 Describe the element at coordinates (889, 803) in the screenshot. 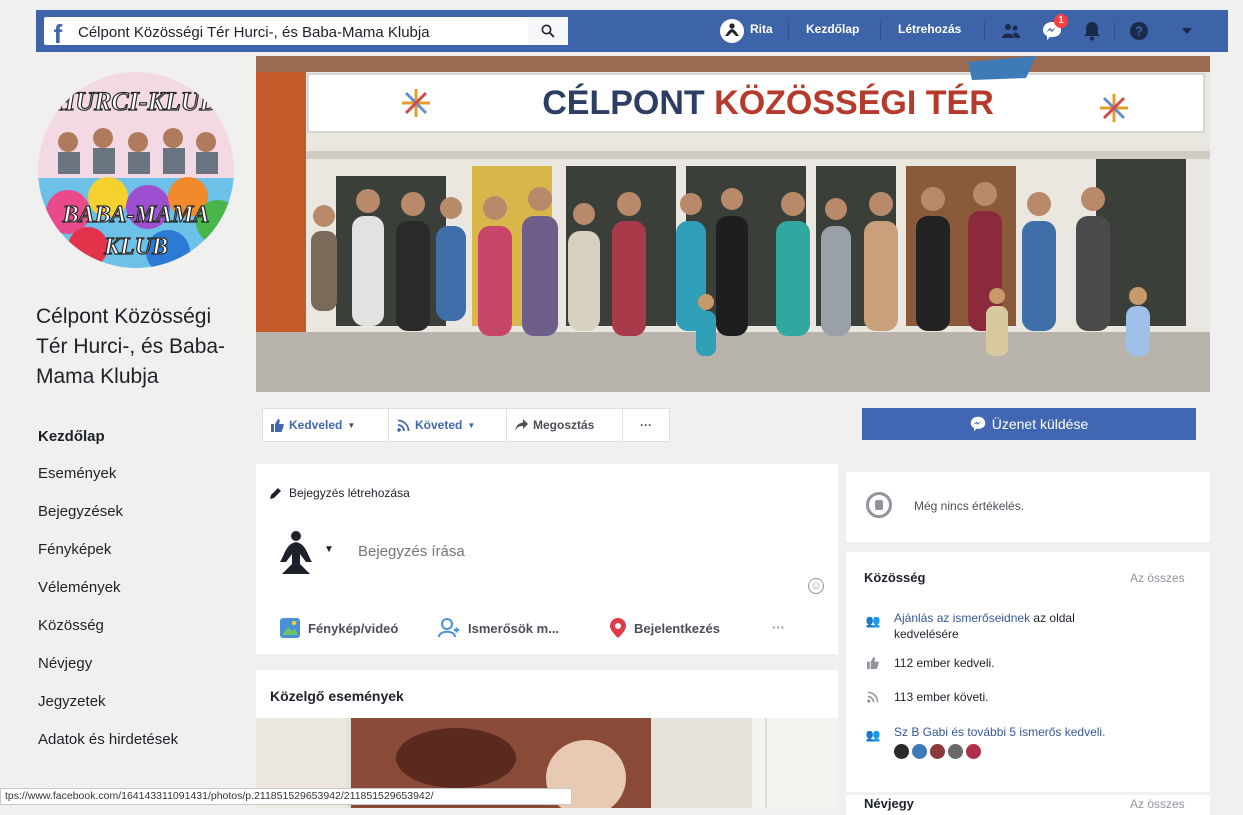

I see `about-title: Névjegy` at that location.